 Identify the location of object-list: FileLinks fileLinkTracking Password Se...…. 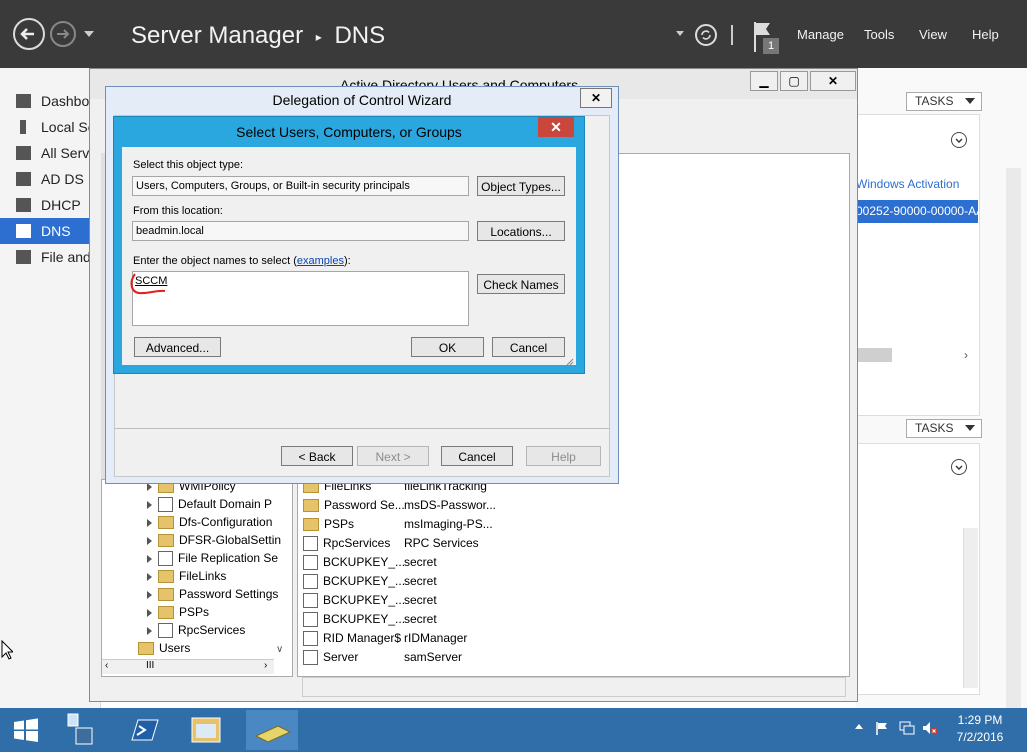
(453, 574).